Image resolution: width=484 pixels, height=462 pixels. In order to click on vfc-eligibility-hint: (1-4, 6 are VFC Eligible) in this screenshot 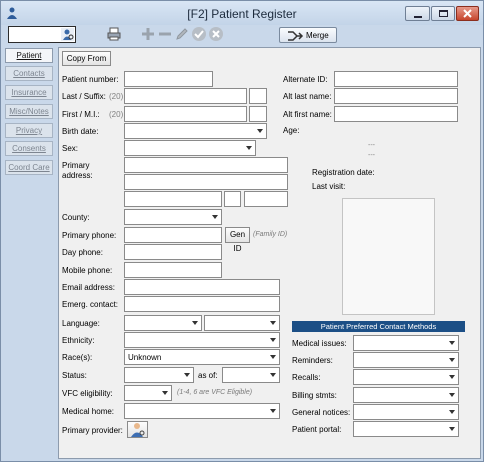, I will do `click(215, 392)`.